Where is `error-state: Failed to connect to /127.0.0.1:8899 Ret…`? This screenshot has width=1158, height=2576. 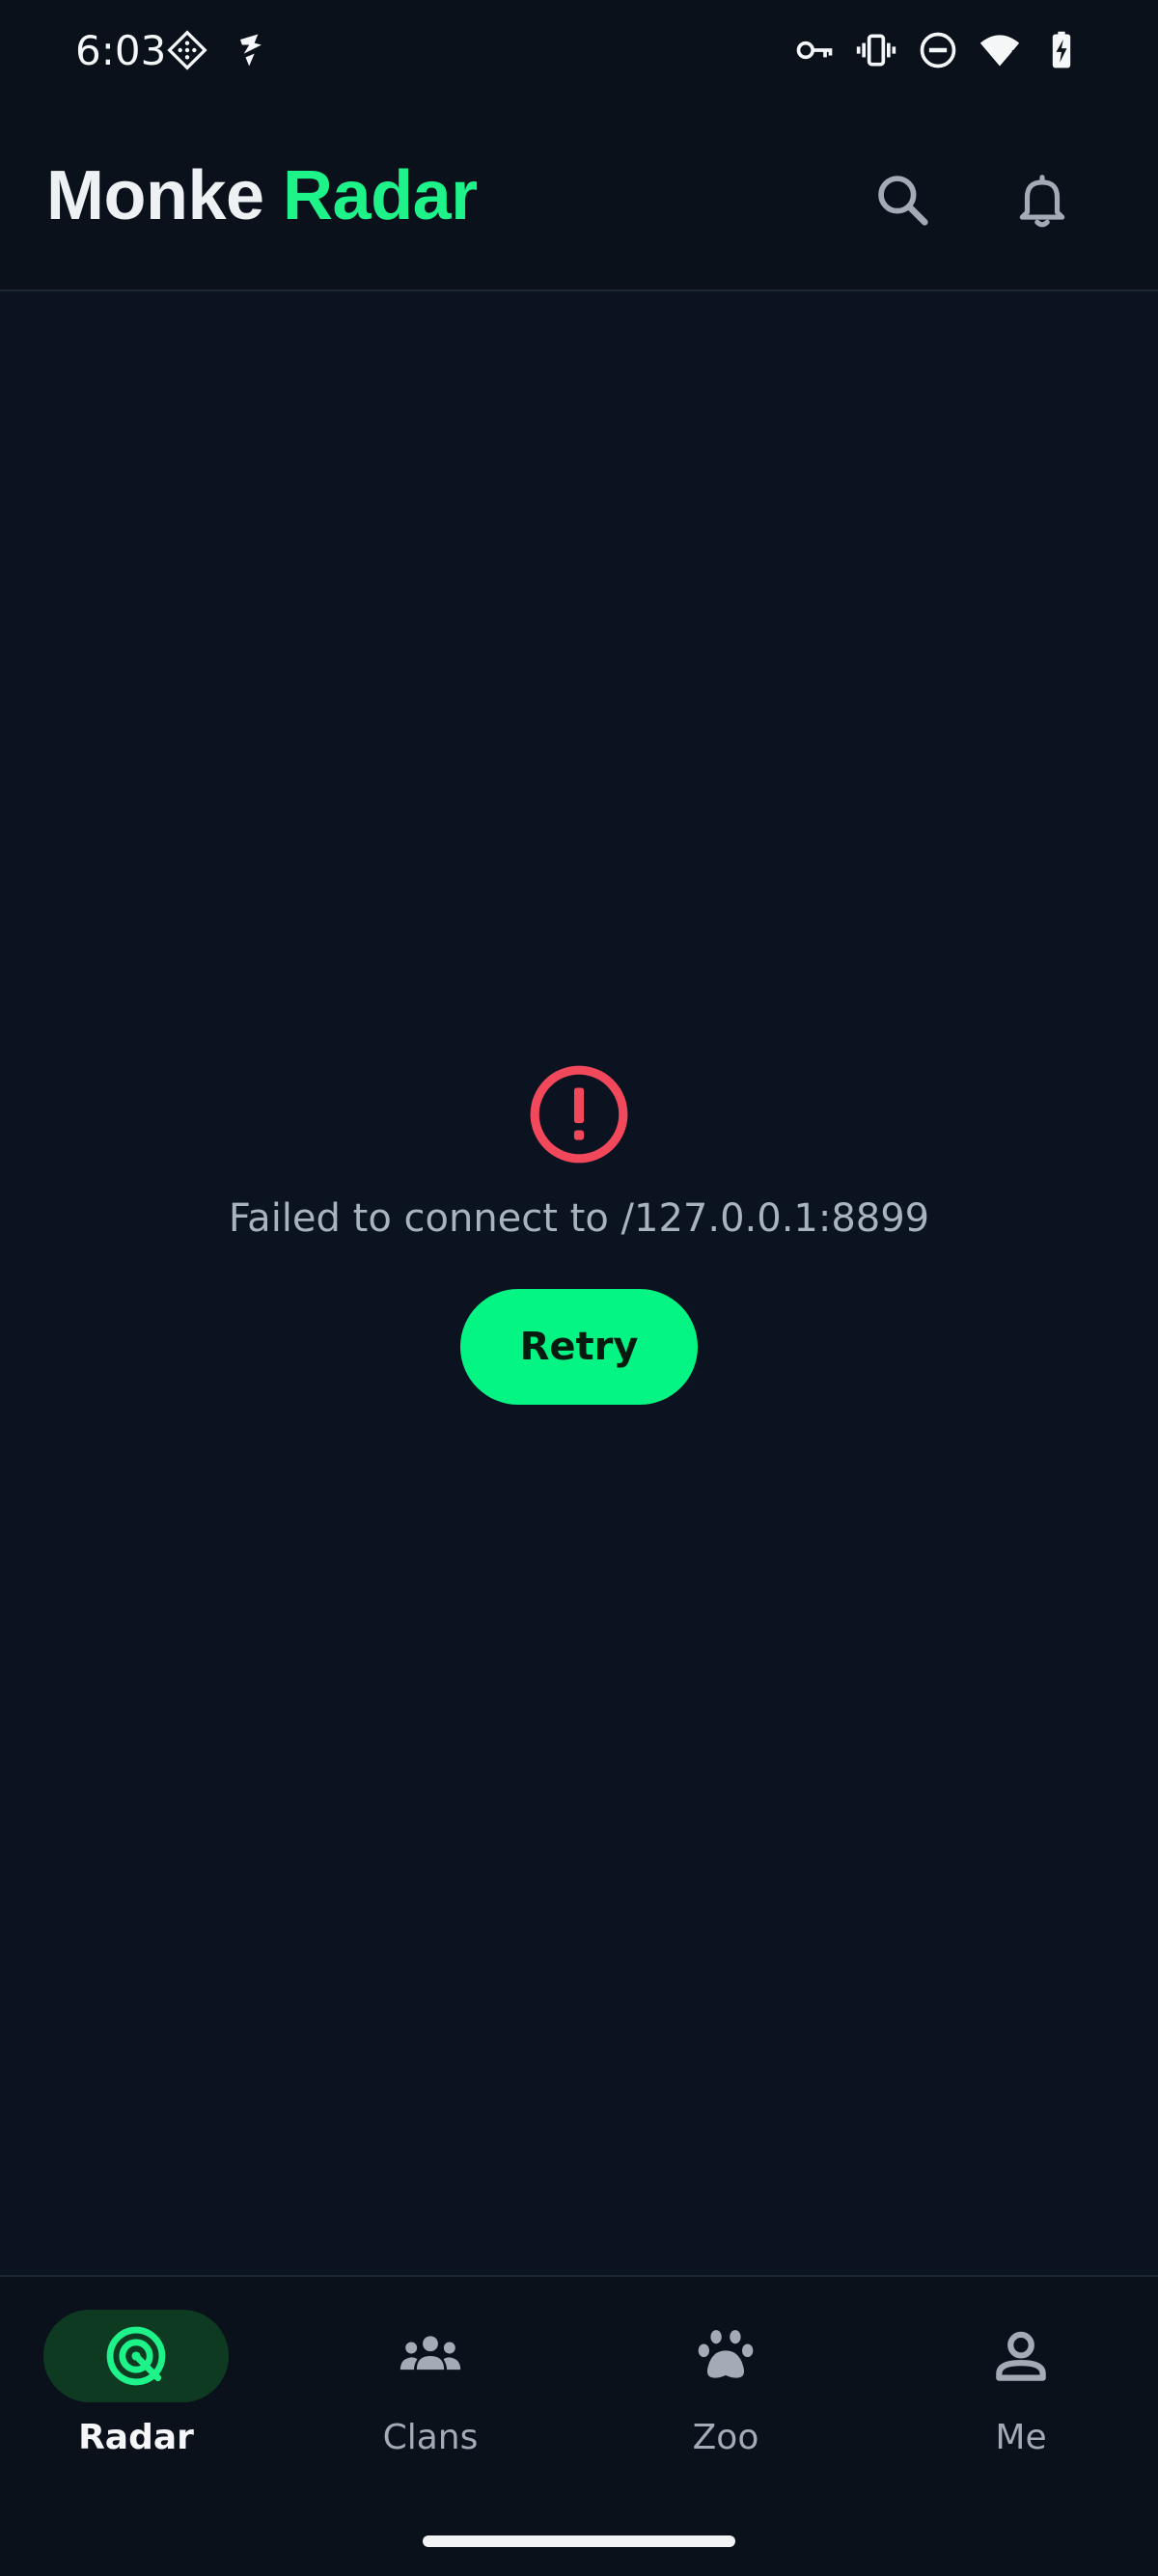 error-state: Failed to connect to /127.0.0.1:8899 Ret… is located at coordinates (579, 1233).